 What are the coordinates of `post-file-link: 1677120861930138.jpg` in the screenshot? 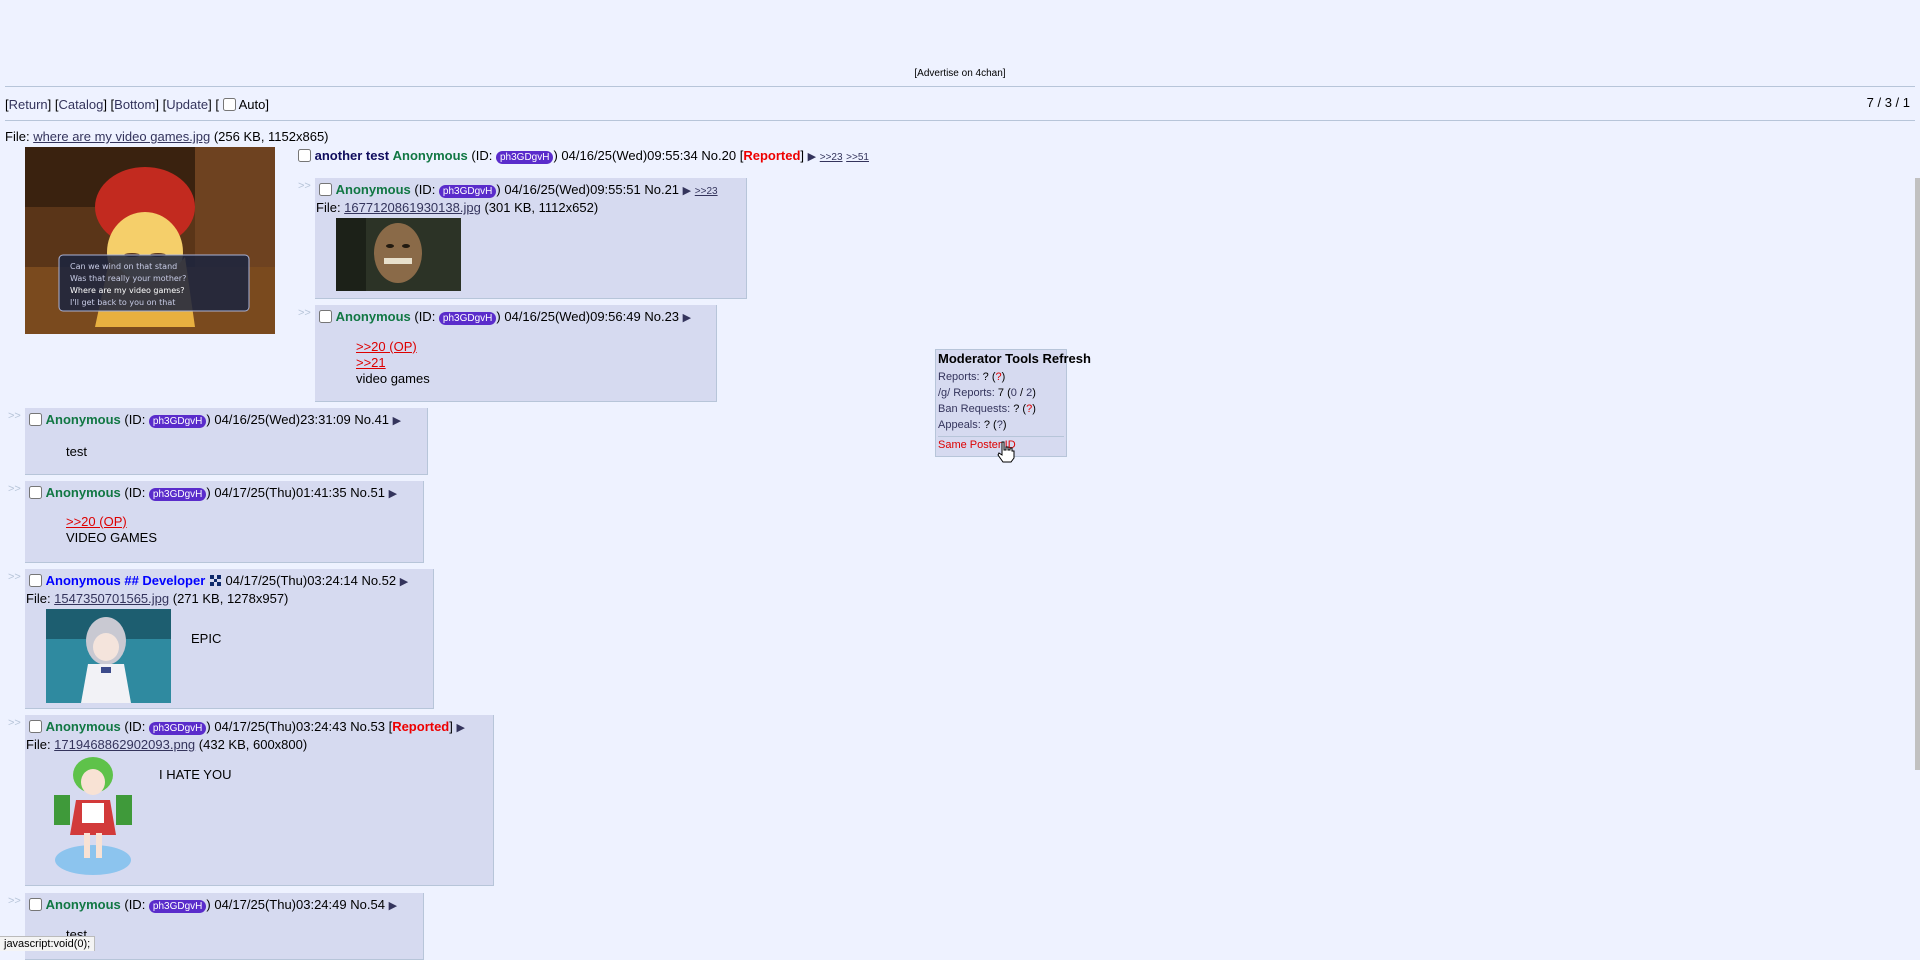 It's located at (412, 207).